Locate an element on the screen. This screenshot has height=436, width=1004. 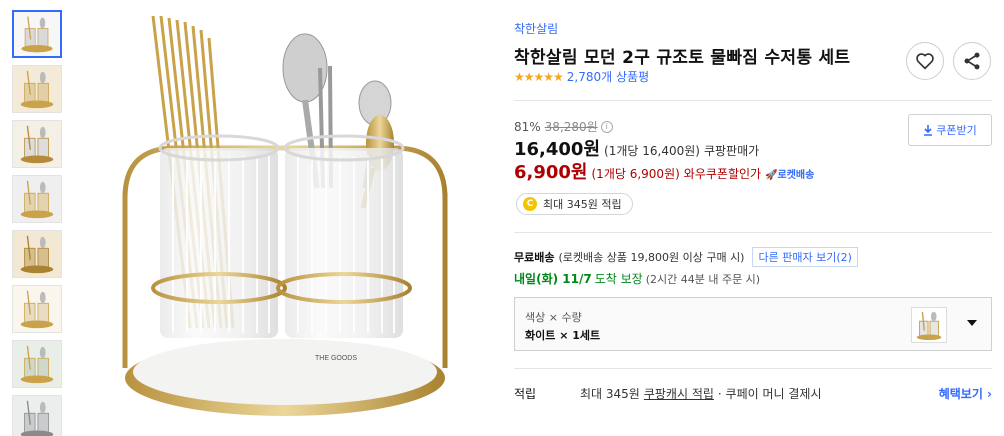
chevron-down-icon is located at coordinates (972, 323).